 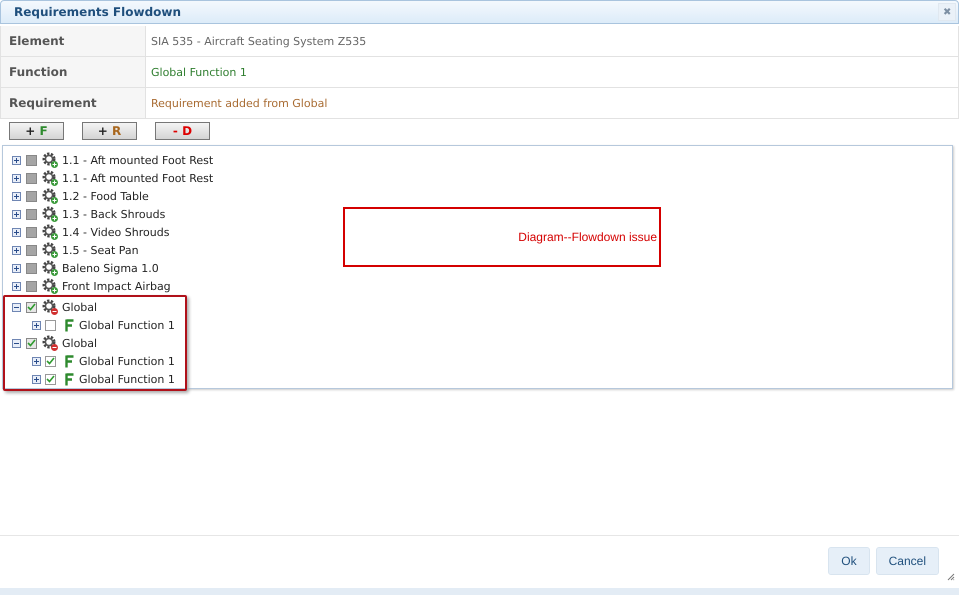 I want to click on field-value: SIA 535 - Aircraft Seating System Z535, so click(x=258, y=42).